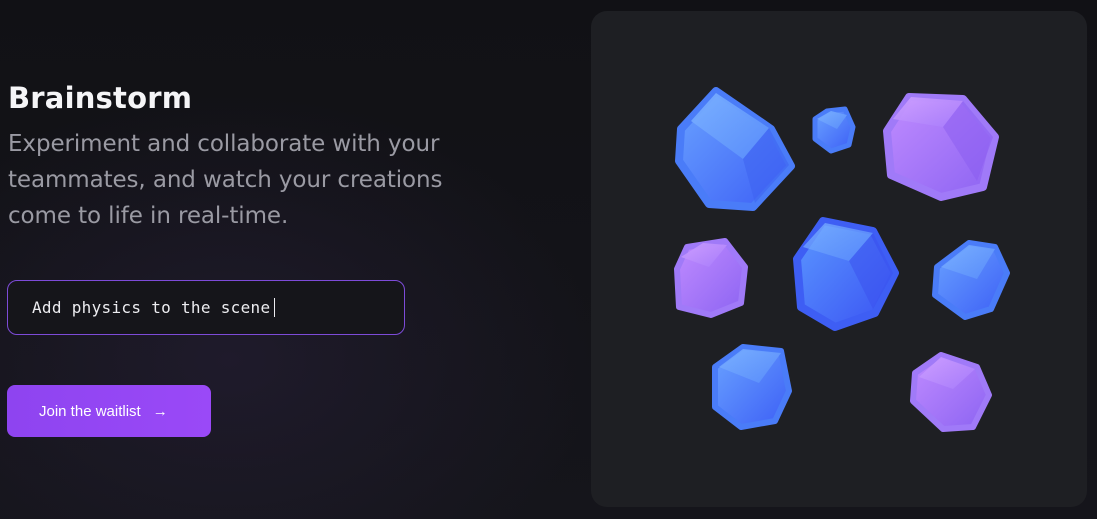  I want to click on cube-blue-right, so click(971, 280).